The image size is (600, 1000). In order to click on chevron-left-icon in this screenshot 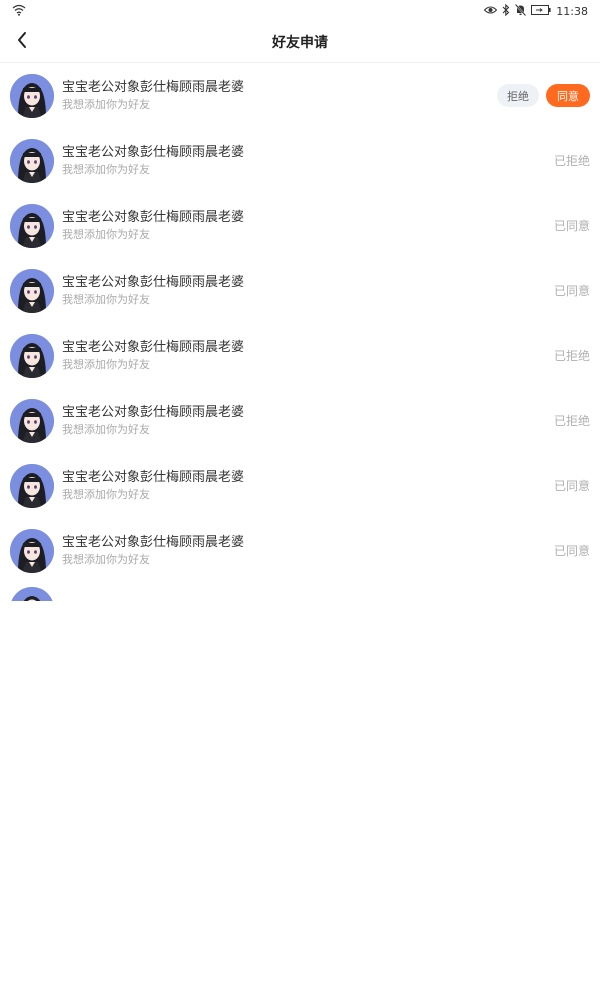, I will do `click(22, 42)`.